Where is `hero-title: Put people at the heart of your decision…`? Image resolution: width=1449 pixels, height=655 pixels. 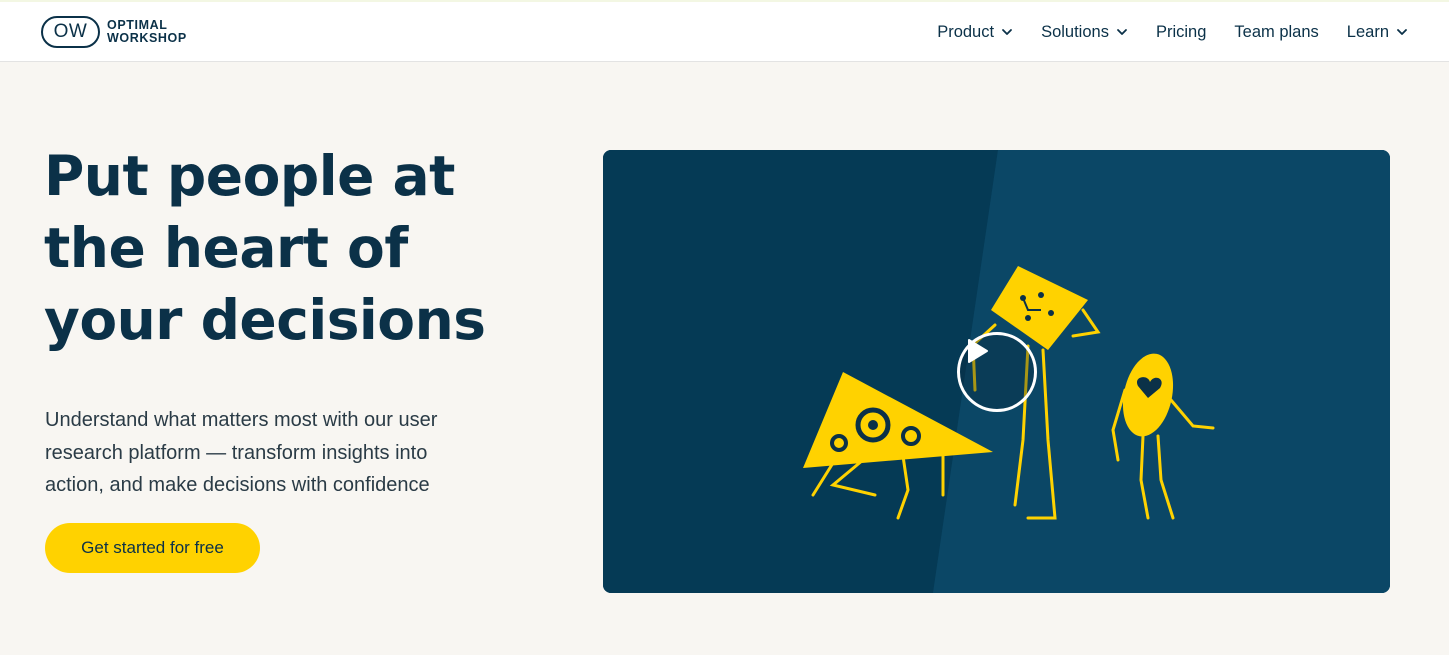 hero-title: Put people at the heart of your decision… is located at coordinates (304, 248).